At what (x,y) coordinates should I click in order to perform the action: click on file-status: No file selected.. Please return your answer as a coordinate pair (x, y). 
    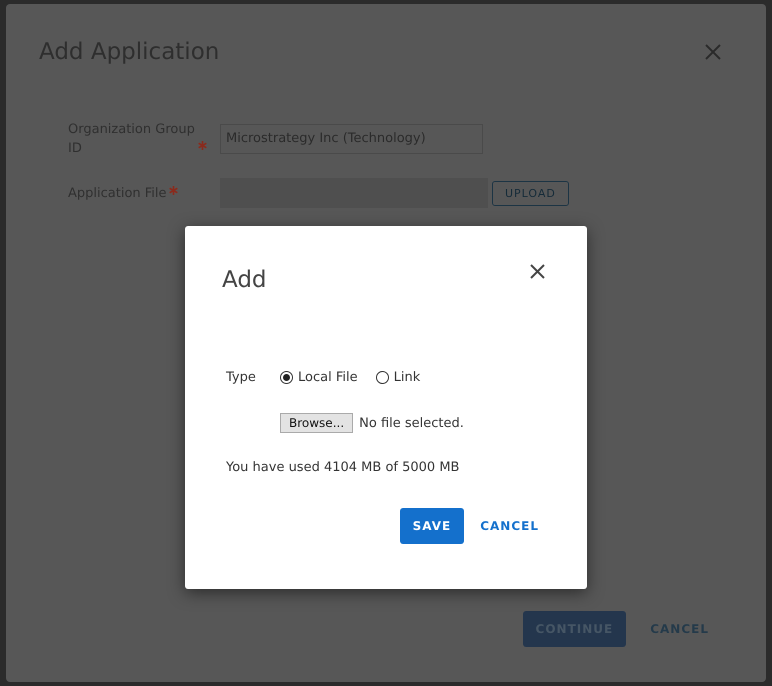
    Looking at the image, I should click on (411, 423).